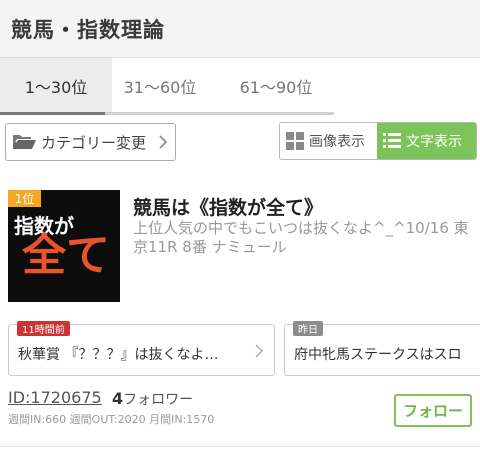 This screenshot has height=457, width=480. What do you see at coordinates (434, 142) in the screenshot?
I see `text-view-label: 文字表示` at bounding box center [434, 142].